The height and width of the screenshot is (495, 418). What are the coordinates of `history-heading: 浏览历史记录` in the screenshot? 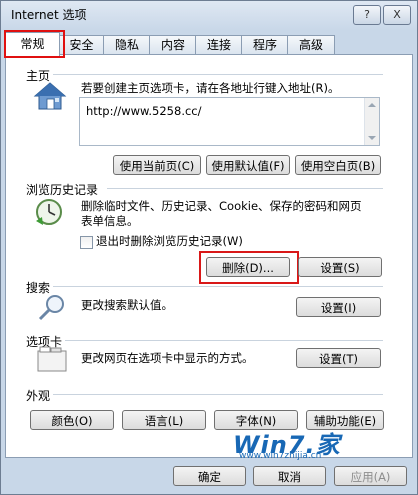 It's located at (62, 190).